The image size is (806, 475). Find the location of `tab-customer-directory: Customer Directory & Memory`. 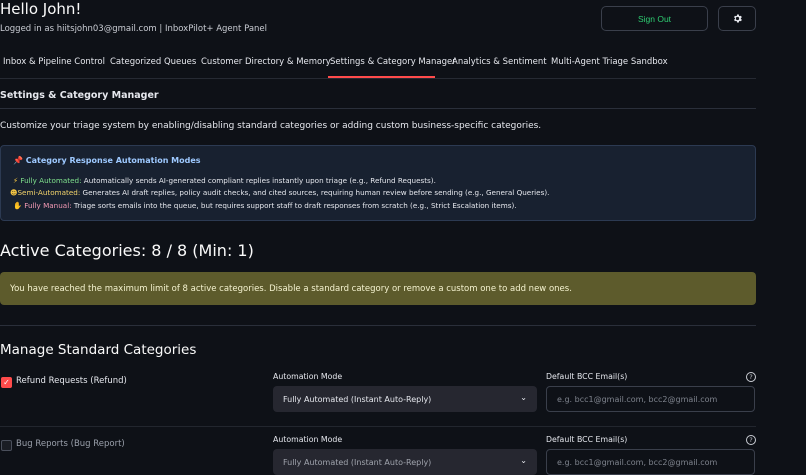

tab-customer-directory: Customer Directory & Memory is located at coordinates (266, 62).